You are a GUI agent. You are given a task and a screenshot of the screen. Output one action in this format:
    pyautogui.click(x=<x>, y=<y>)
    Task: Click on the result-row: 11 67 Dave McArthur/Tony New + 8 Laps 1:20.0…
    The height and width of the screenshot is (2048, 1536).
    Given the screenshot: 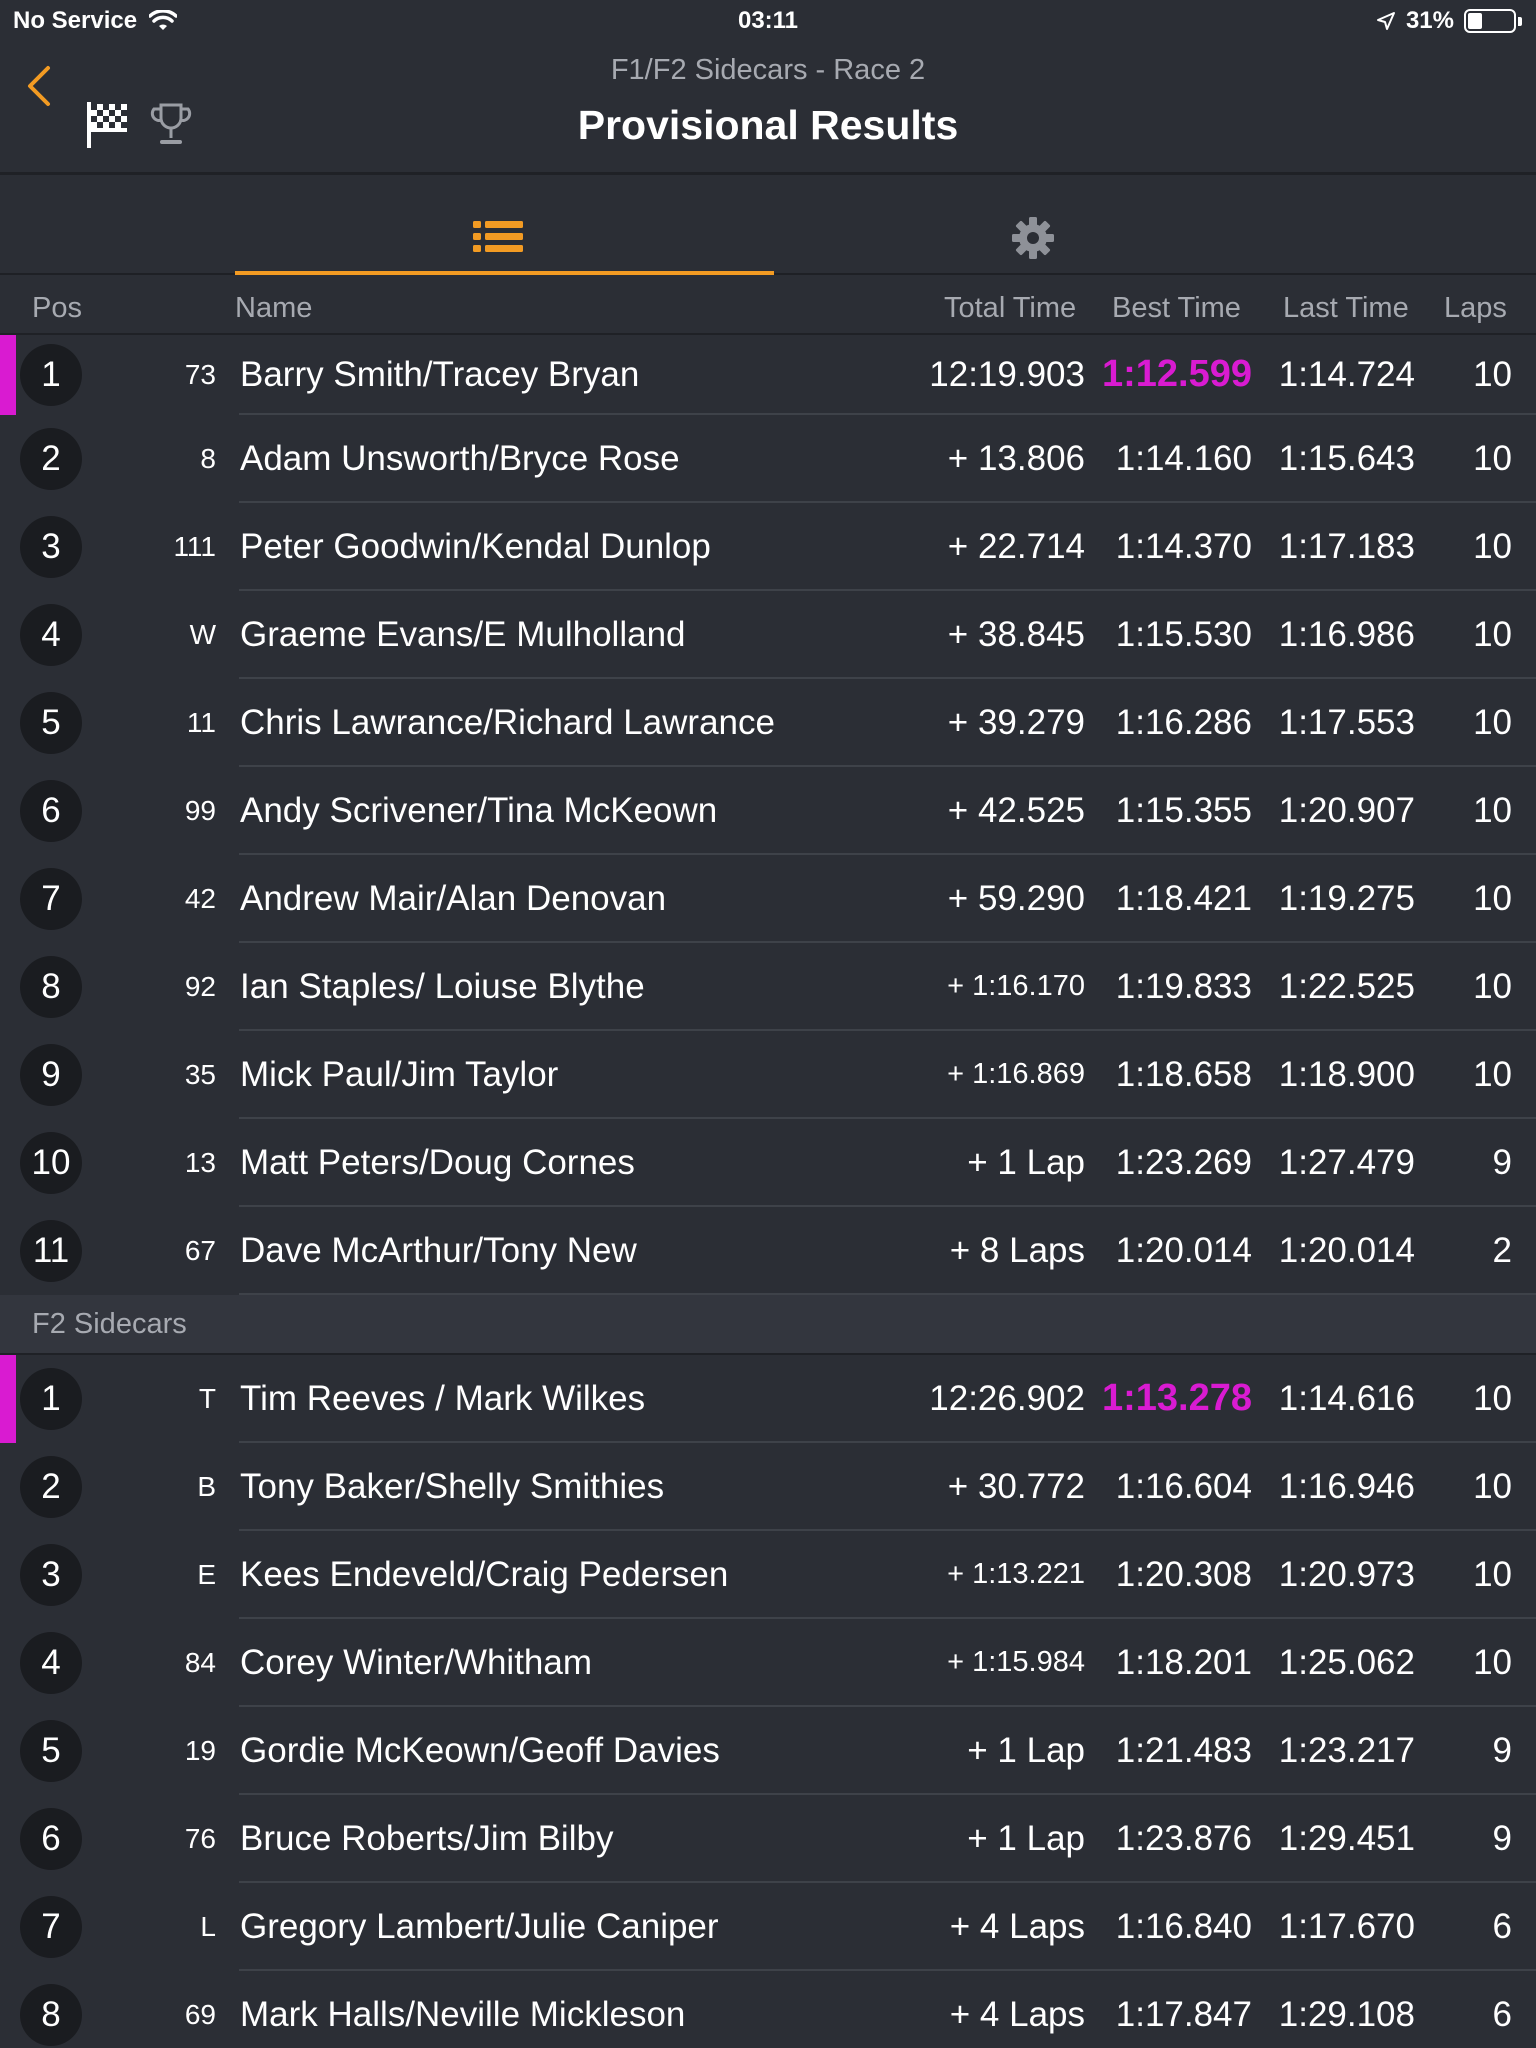 What is the action you would take?
    pyautogui.click(x=768, y=1251)
    